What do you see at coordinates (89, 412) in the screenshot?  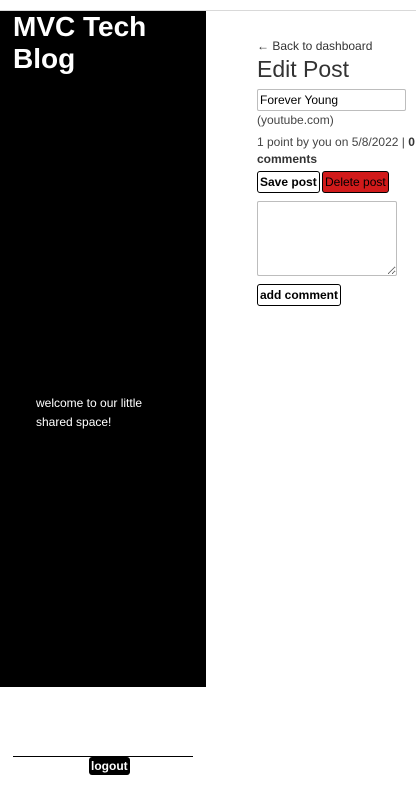 I see `site-tagline: welcome to our little shared space!` at bounding box center [89, 412].